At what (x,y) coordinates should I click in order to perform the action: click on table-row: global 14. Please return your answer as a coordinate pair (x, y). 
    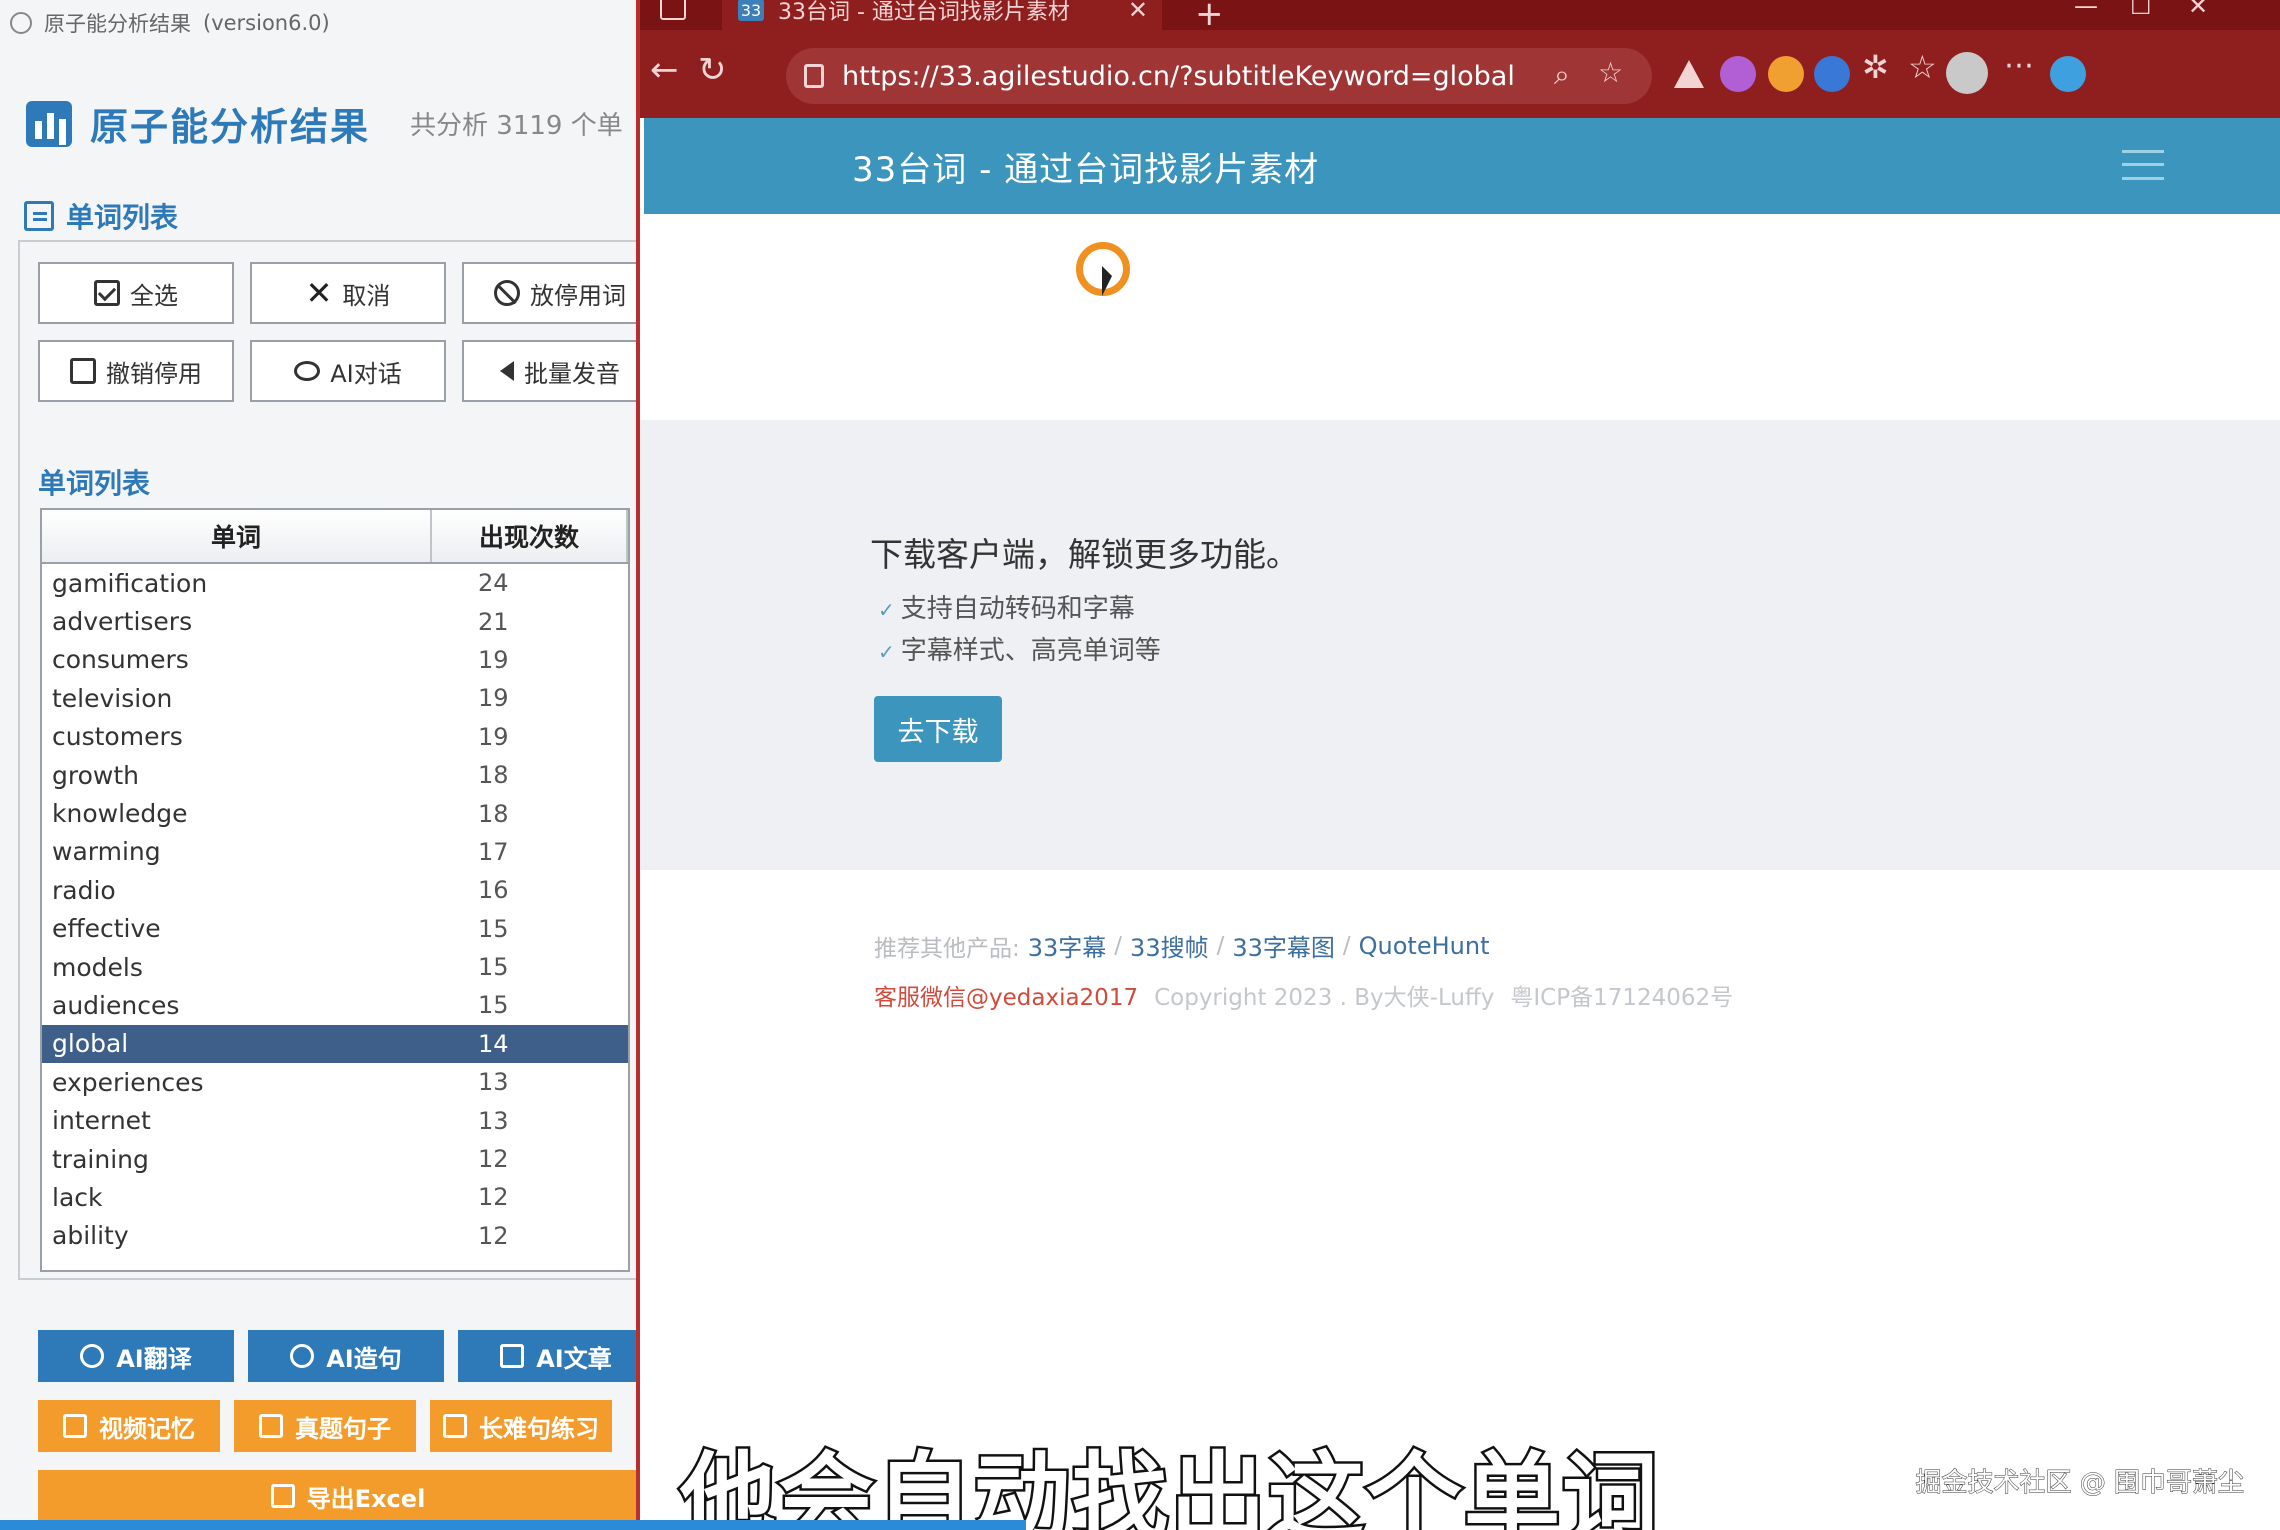
    Looking at the image, I should click on (335, 1044).